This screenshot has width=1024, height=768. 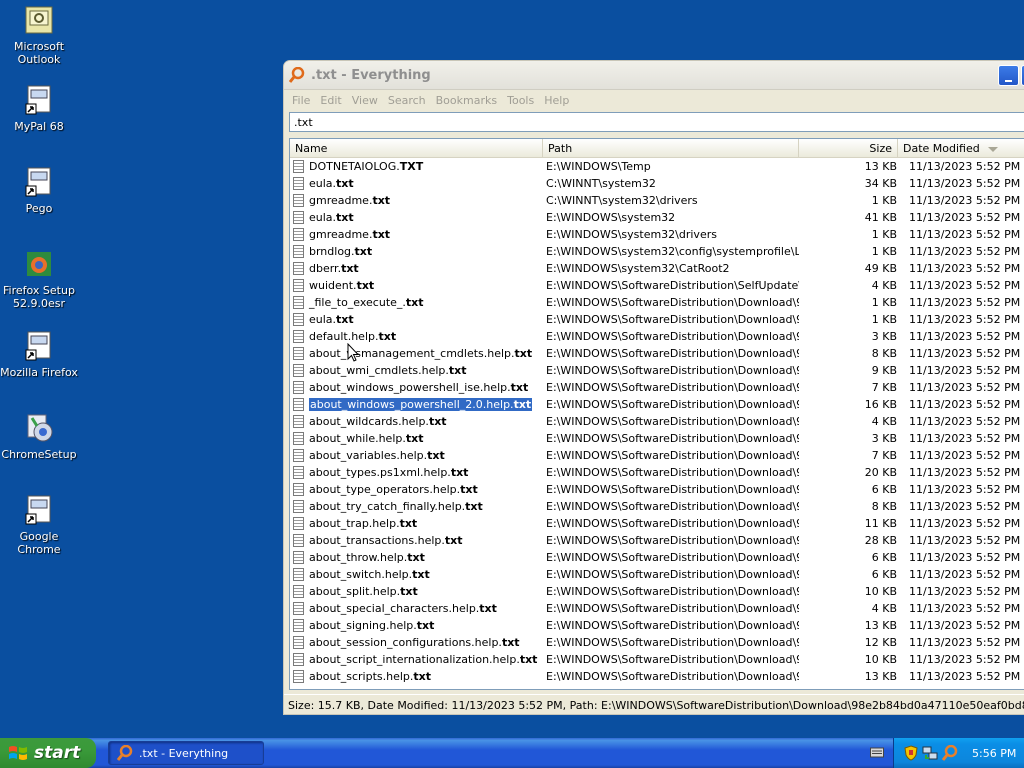 What do you see at coordinates (39, 35) in the screenshot?
I see `desktop-icon-outlook: Microsoft Outlook` at bounding box center [39, 35].